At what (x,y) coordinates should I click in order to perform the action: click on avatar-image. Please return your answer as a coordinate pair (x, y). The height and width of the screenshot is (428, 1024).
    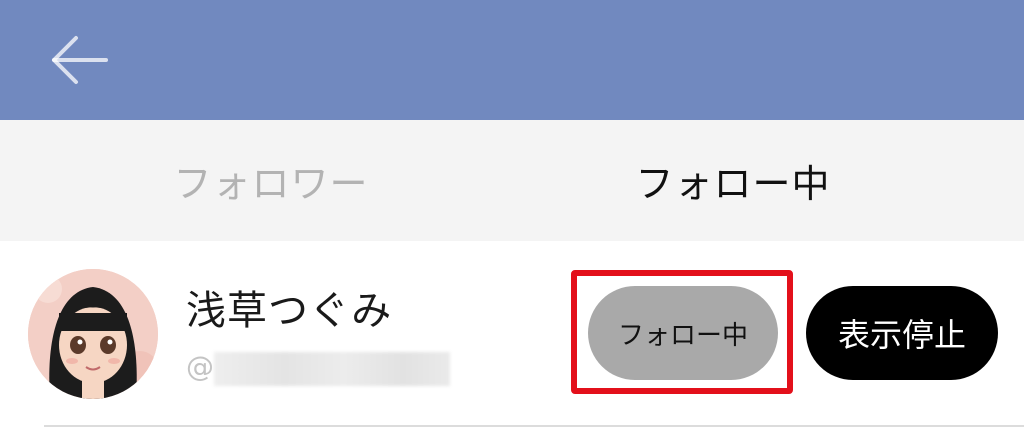
    Looking at the image, I should click on (93, 334).